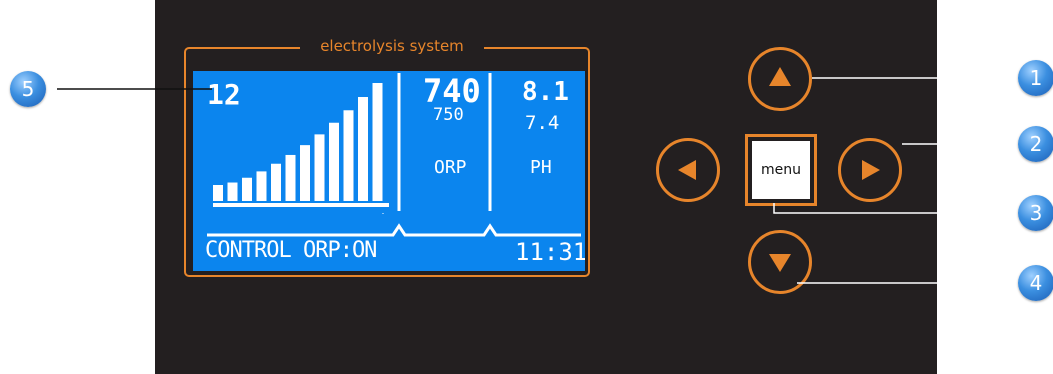  I want to click on callout-1: 1, so click(1035, 78).